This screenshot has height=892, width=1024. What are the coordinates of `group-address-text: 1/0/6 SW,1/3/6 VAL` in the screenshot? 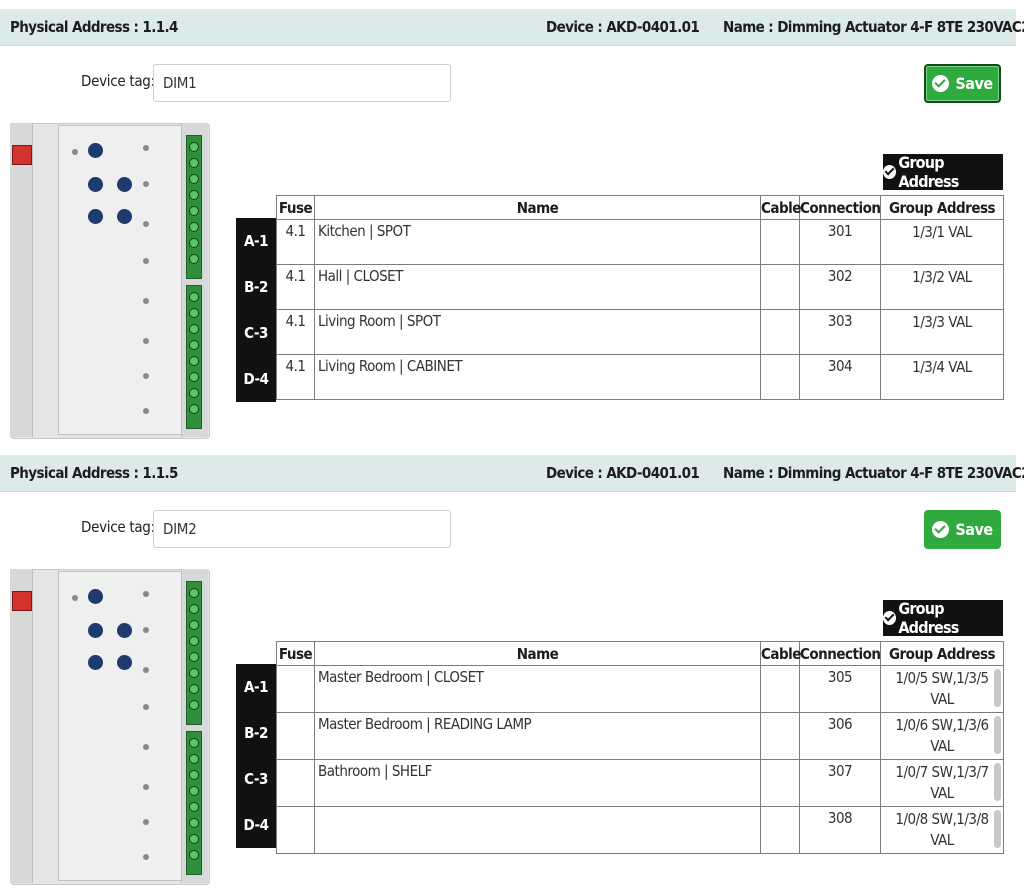 It's located at (942, 735).